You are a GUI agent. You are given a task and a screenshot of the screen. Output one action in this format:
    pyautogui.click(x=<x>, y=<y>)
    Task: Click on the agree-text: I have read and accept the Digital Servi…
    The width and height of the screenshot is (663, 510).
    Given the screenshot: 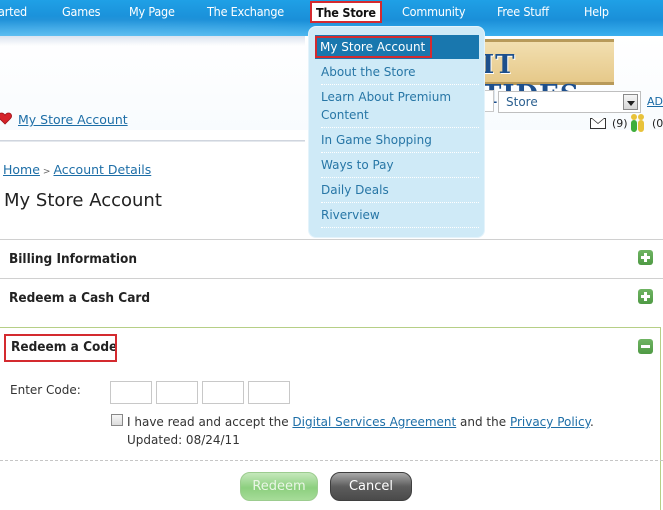 What is the action you would take?
    pyautogui.click(x=360, y=422)
    